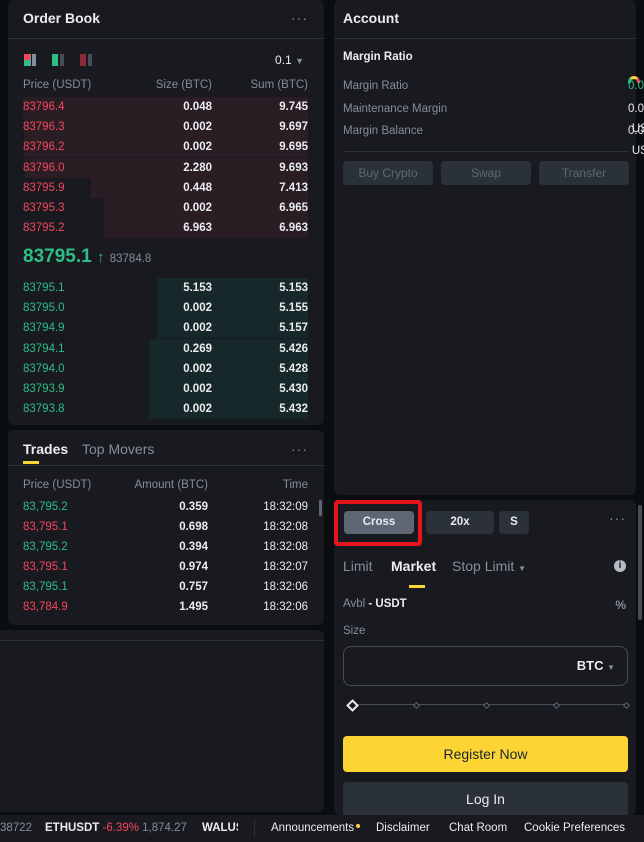  What do you see at coordinates (574, 828) in the screenshot?
I see `link-cookie-preferences: Cookie Preferences` at bounding box center [574, 828].